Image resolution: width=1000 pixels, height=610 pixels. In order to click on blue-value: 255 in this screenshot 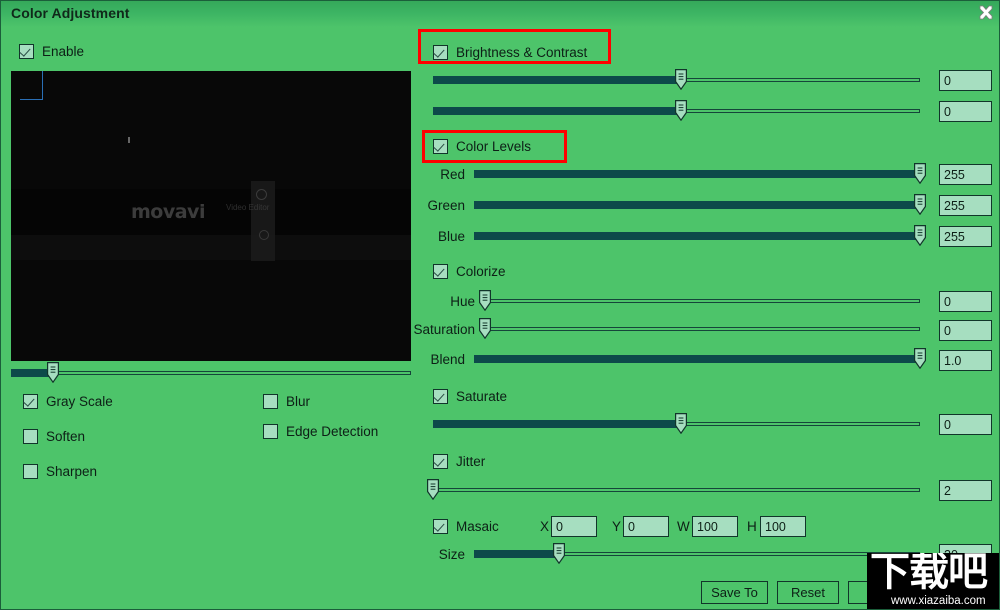, I will do `click(965, 236)`.